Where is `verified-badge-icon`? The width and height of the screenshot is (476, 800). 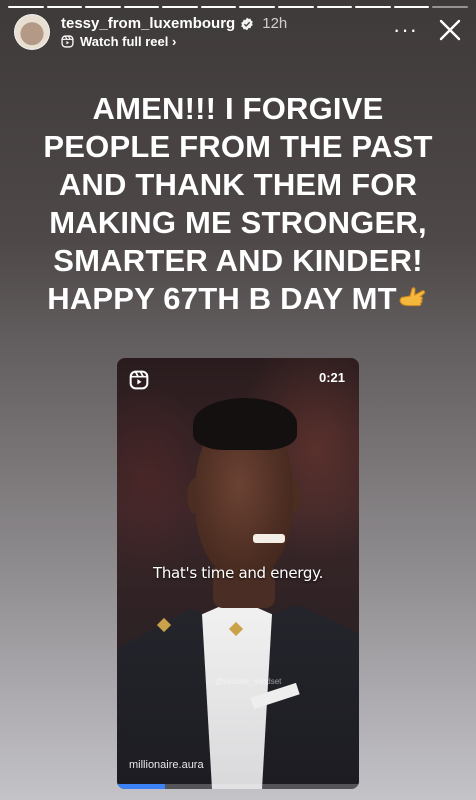
verified-badge-icon is located at coordinates (247, 23).